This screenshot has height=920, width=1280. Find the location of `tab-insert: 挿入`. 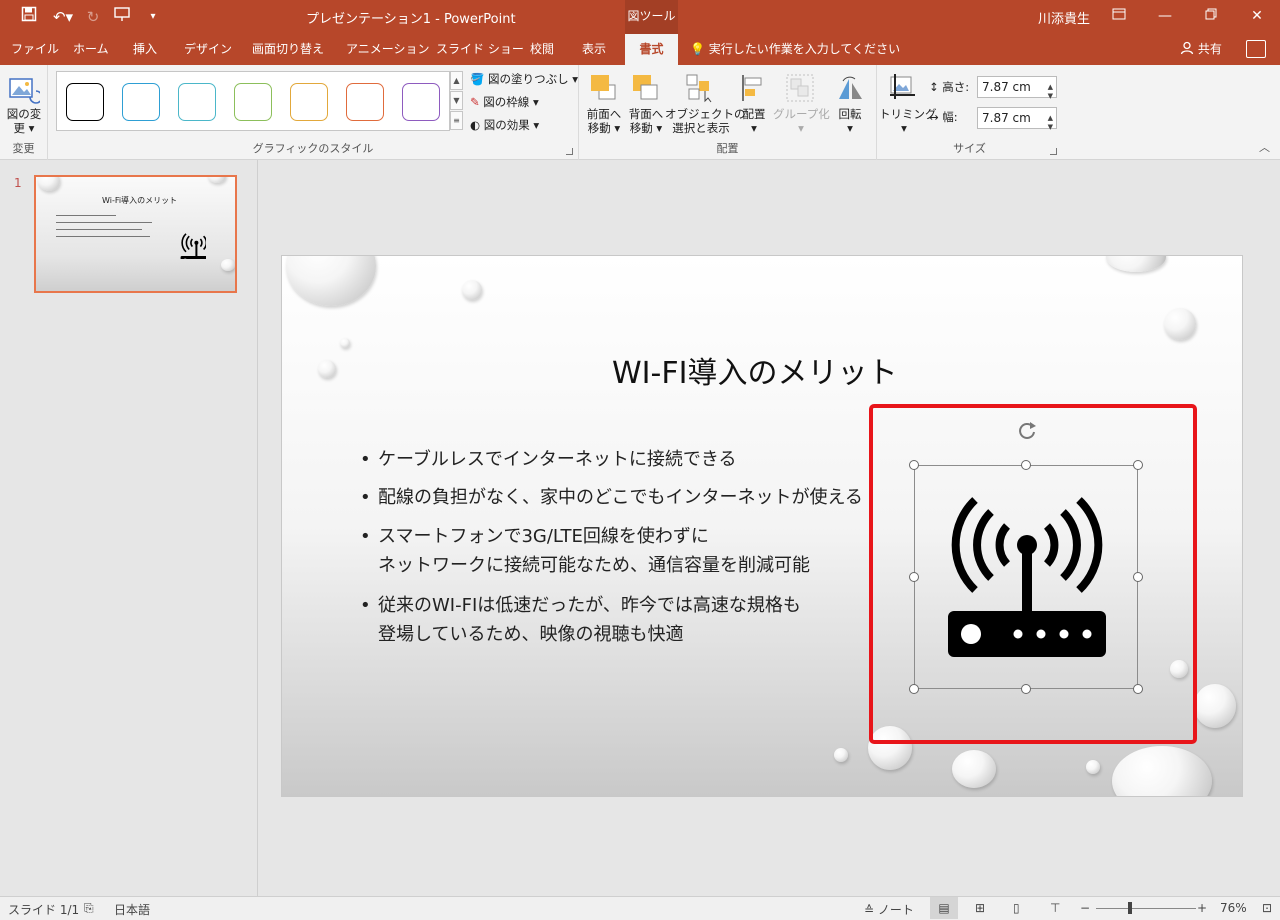

tab-insert: 挿入 is located at coordinates (145, 49).